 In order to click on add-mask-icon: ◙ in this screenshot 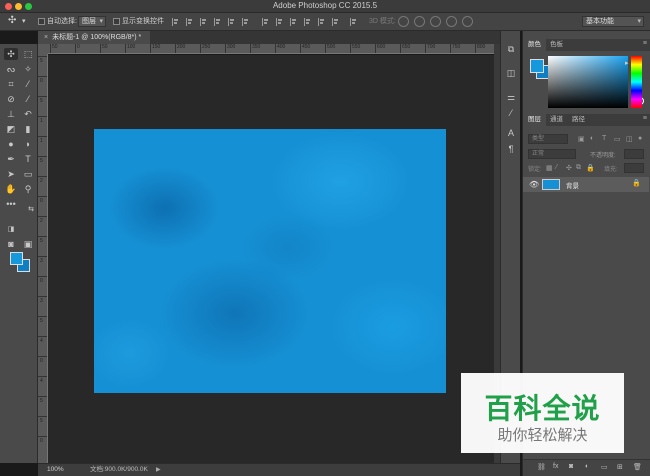, I will do `click(571, 466)`.